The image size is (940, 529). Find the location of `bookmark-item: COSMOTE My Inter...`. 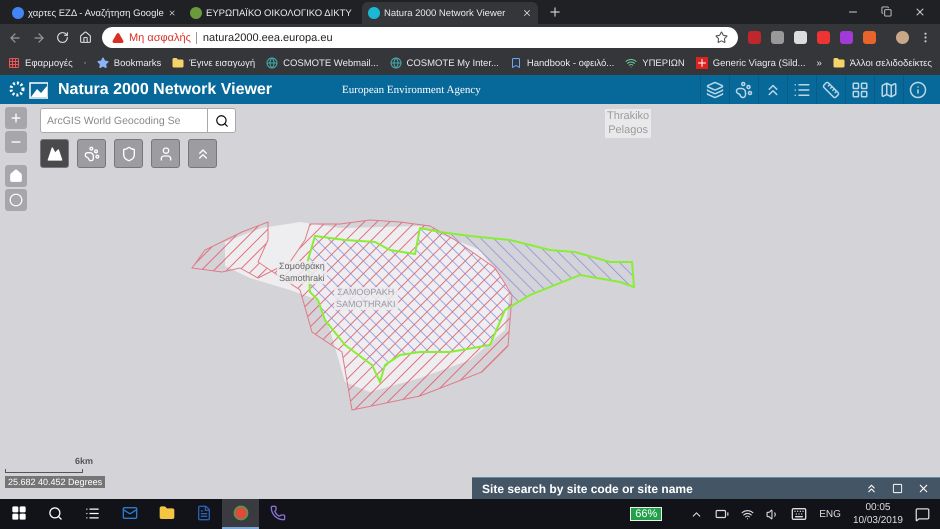

bookmark-item: COSMOTE My Inter... is located at coordinates (444, 63).